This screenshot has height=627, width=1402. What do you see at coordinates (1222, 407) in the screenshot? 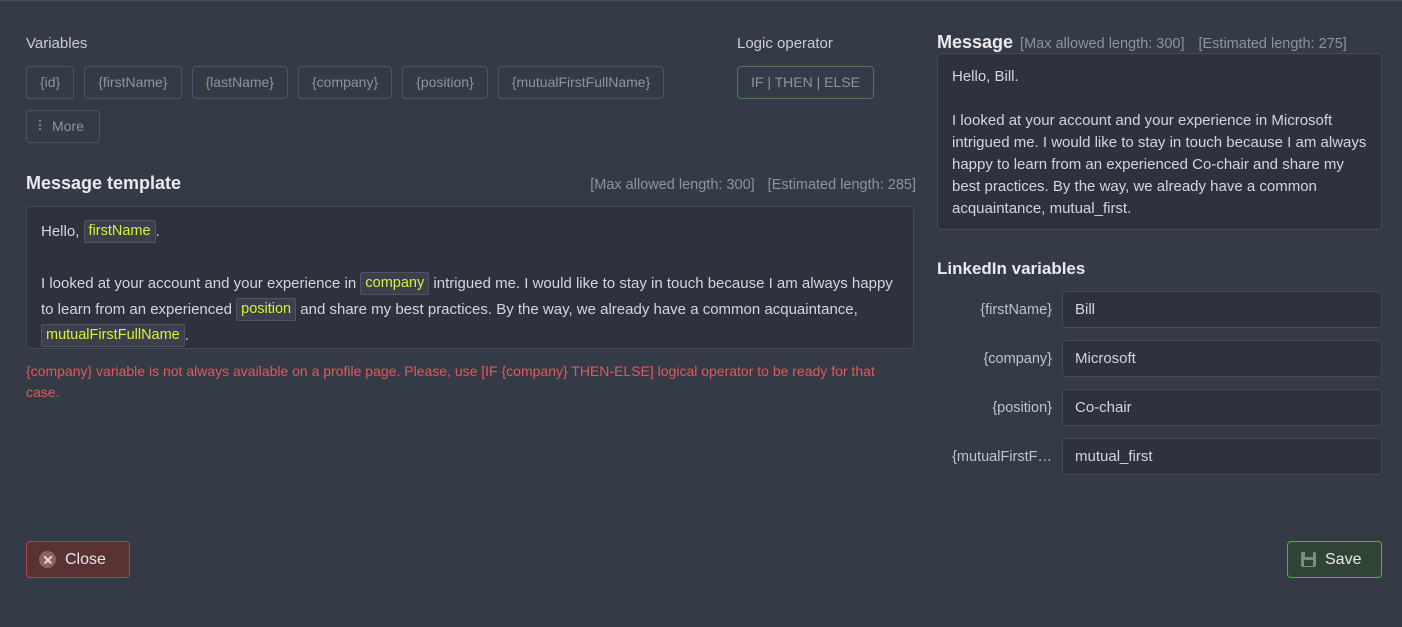
I see `linkedin-var-position-input: Co-chair` at bounding box center [1222, 407].